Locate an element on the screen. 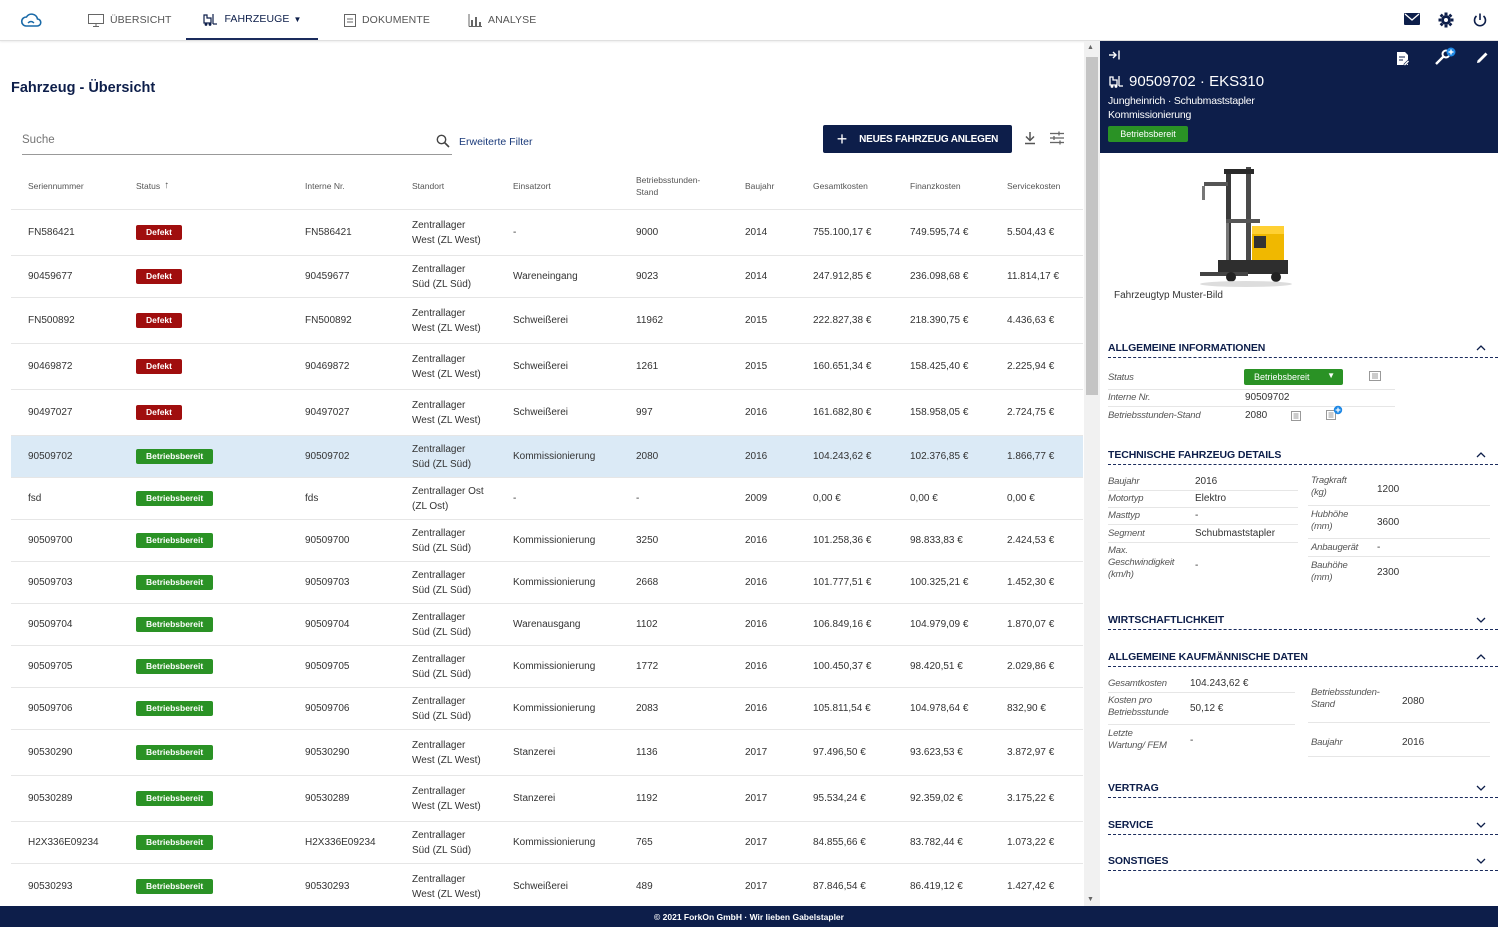  section-commercial-data: ALLGEMEINE KAUFMÄNNISCHE DATEN is located at coordinates (1303, 657).